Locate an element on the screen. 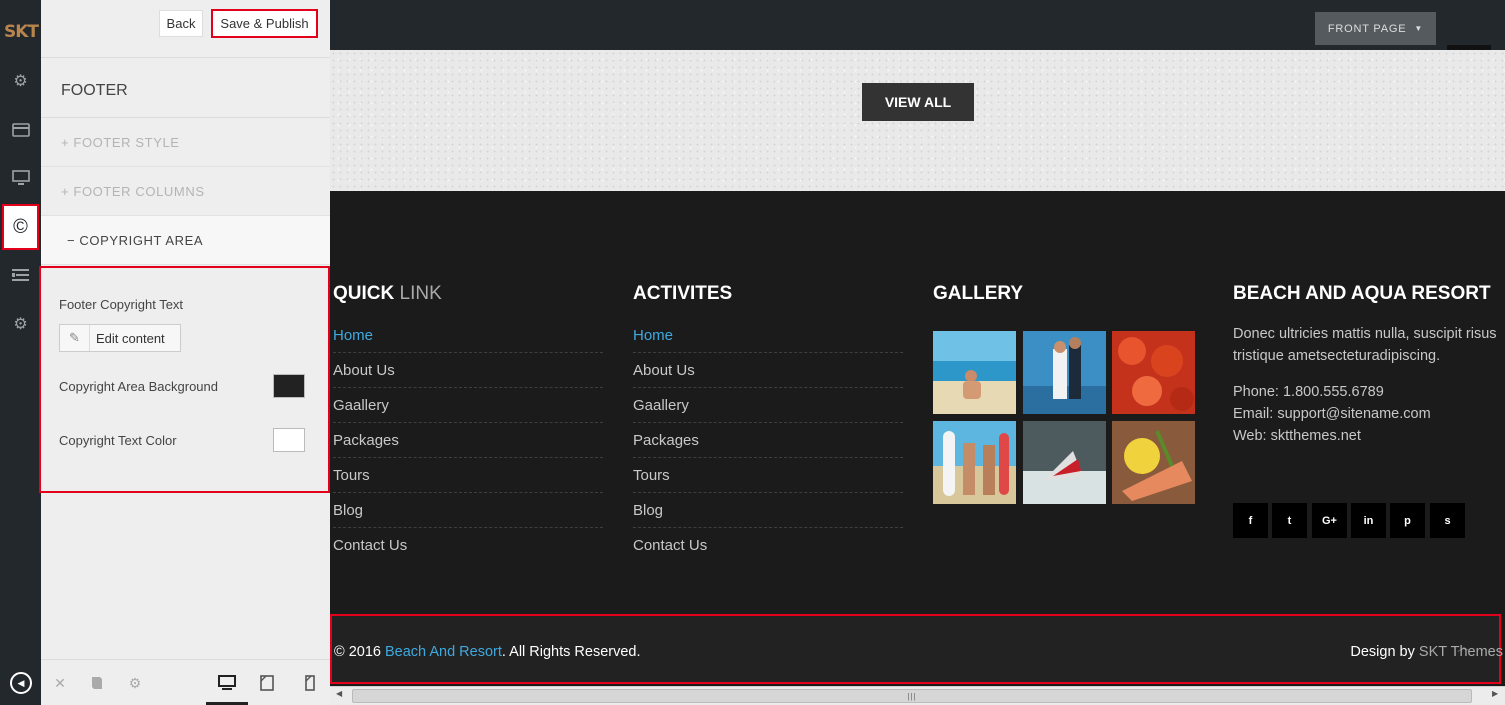  bg-color-label: Copyright Area Background is located at coordinates (138, 386).